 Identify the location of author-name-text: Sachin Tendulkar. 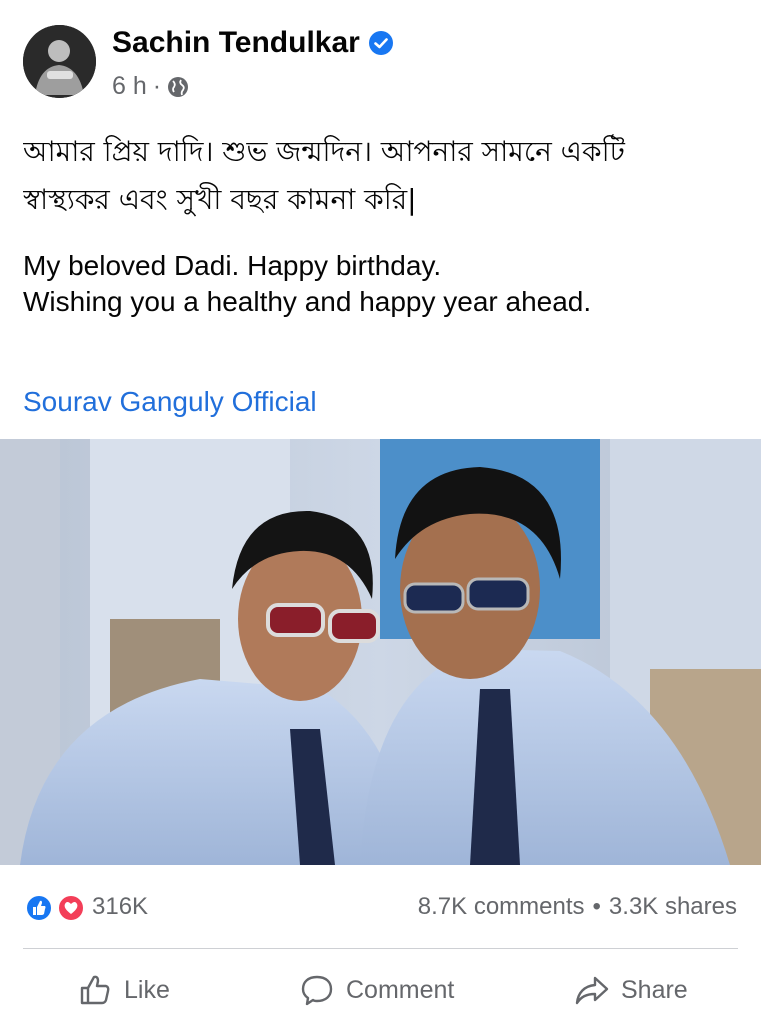
(236, 43).